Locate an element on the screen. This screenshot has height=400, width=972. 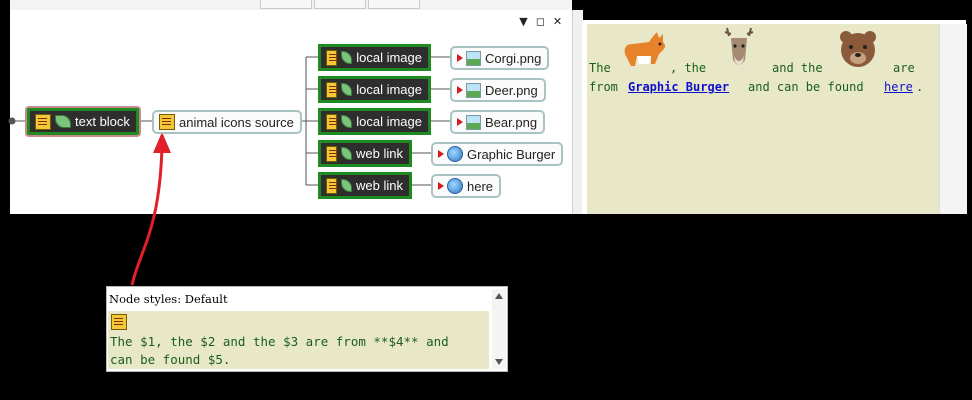
scroll-down-icon is located at coordinates (499, 362).